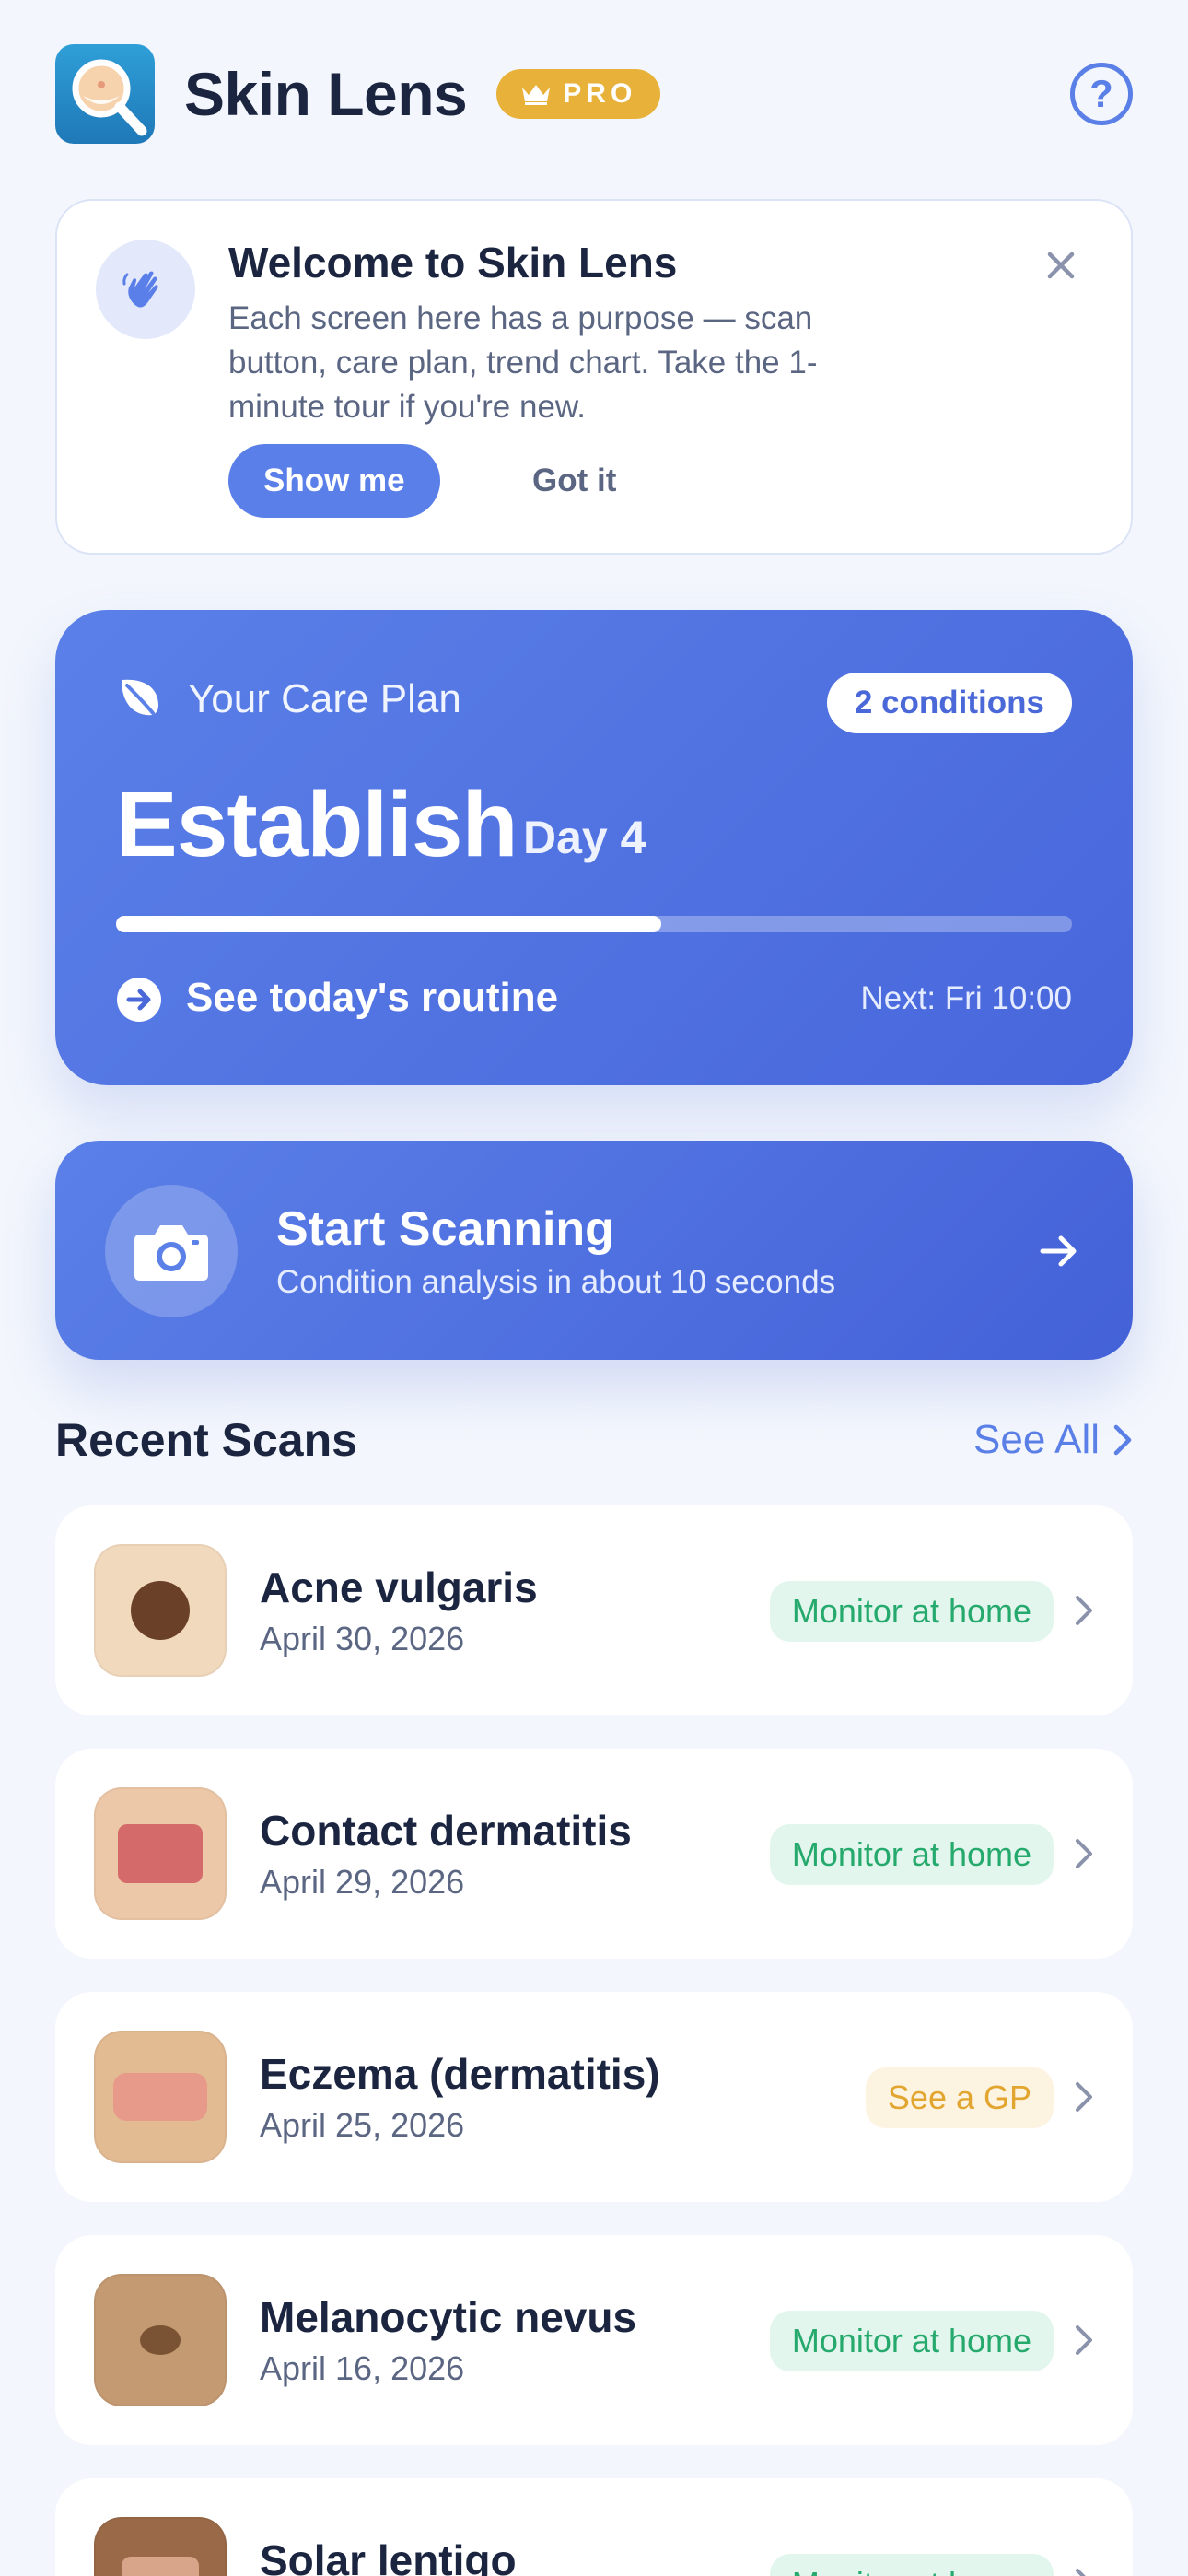 This screenshot has height=2576, width=1188. What do you see at coordinates (362, 2368) in the screenshot?
I see `scan-date: April 16, 2026` at bounding box center [362, 2368].